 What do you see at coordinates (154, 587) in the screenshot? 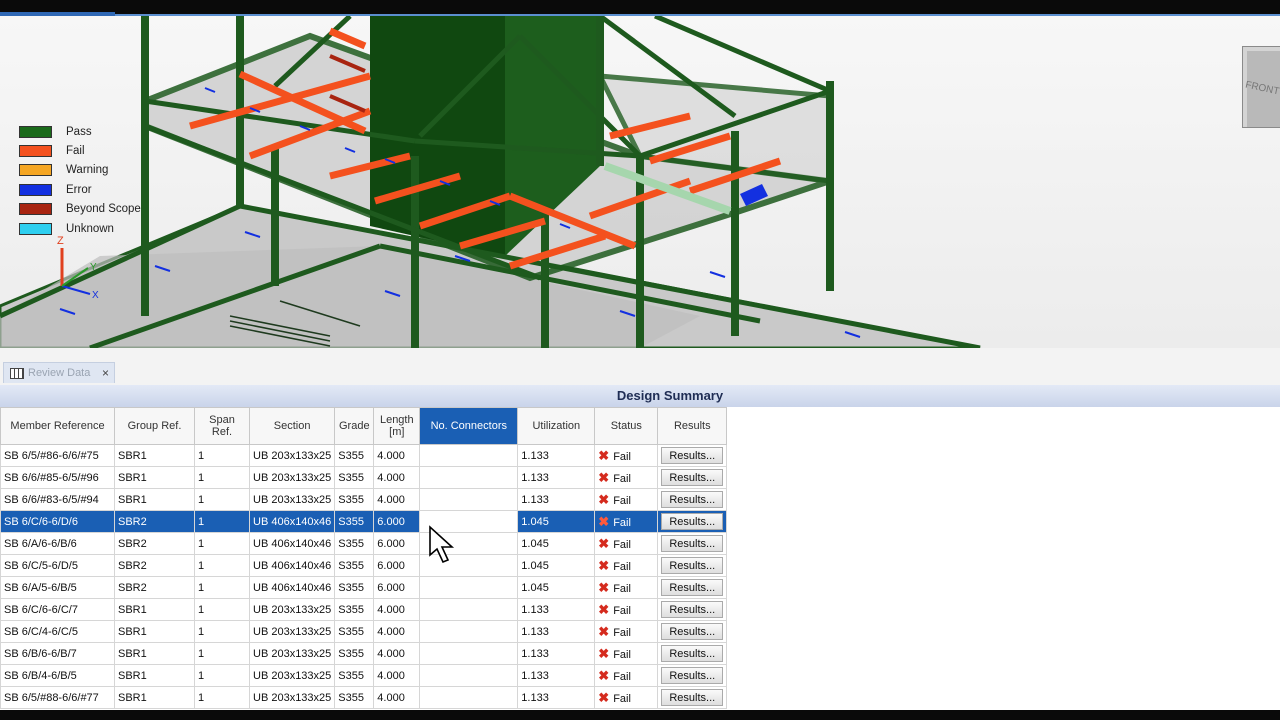
I see `cell-group-ref: SBR2` at bounding box center [154, 587].